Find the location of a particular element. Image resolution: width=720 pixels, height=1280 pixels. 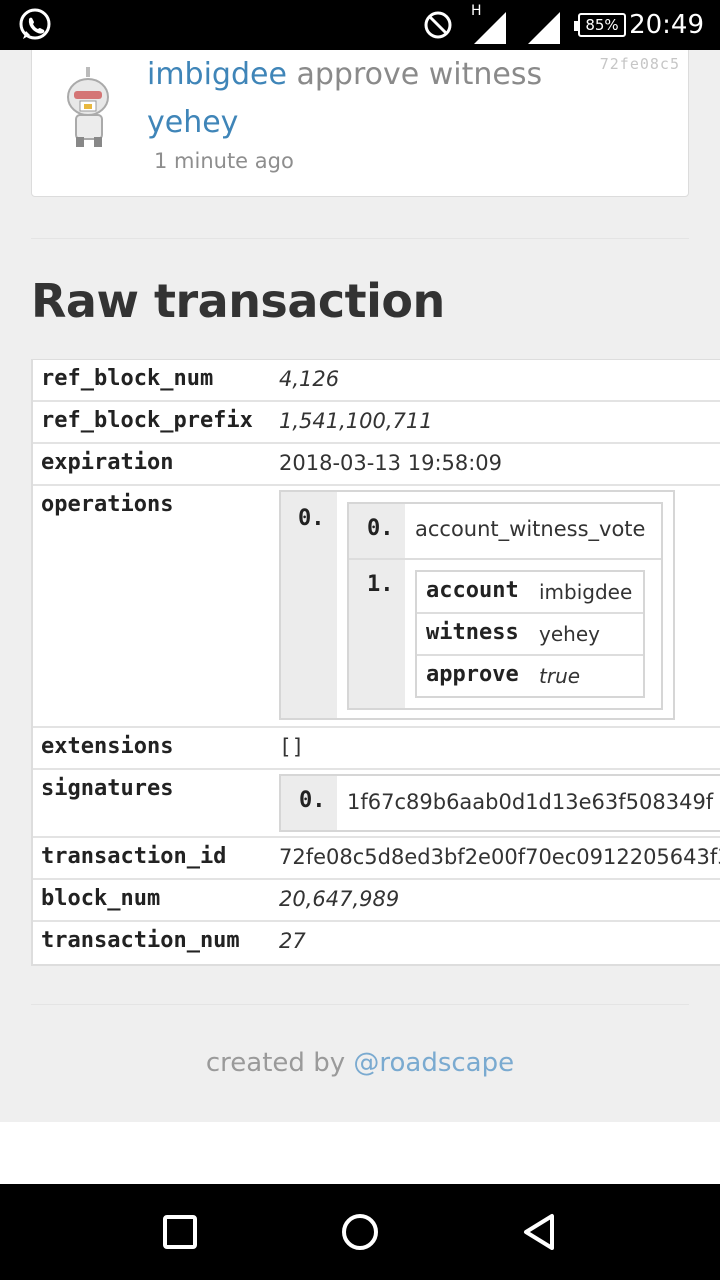

signature-index: 0. is located at coordinates (309, 803).